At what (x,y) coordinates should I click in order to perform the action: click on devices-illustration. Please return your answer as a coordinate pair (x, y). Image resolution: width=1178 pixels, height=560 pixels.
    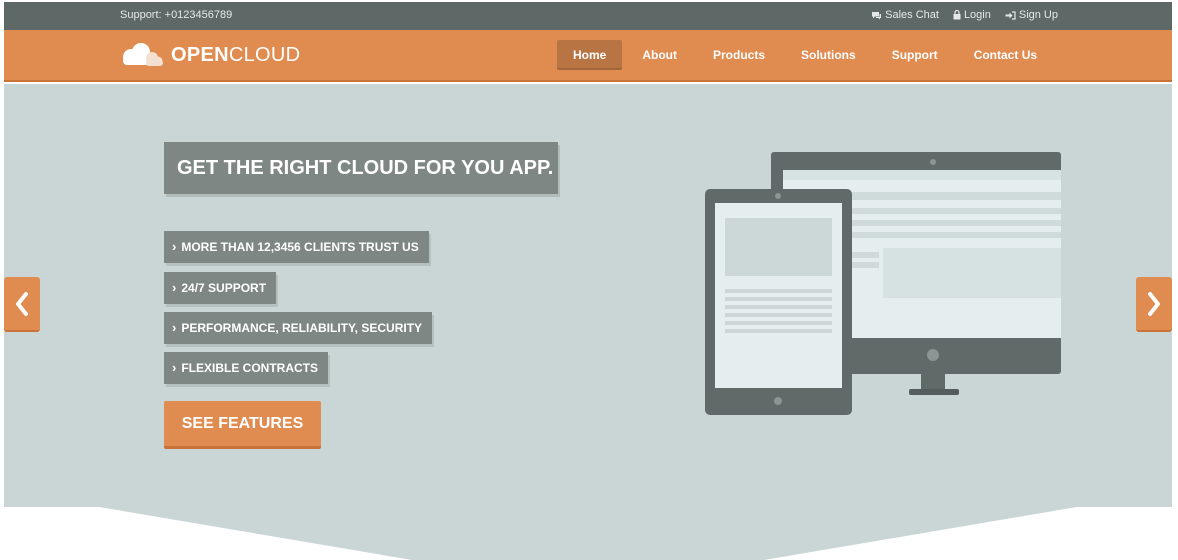
    Looking at the image, I should click on (883, 283).